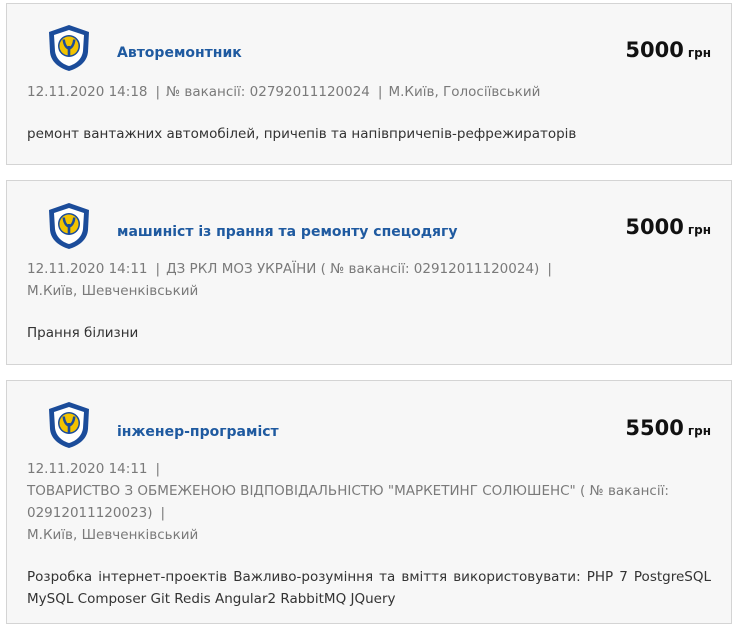 This screenshot has width=741, height=633. I want to click on vacancy-location: М.Київ, Голосіївський, so click(464, 92).